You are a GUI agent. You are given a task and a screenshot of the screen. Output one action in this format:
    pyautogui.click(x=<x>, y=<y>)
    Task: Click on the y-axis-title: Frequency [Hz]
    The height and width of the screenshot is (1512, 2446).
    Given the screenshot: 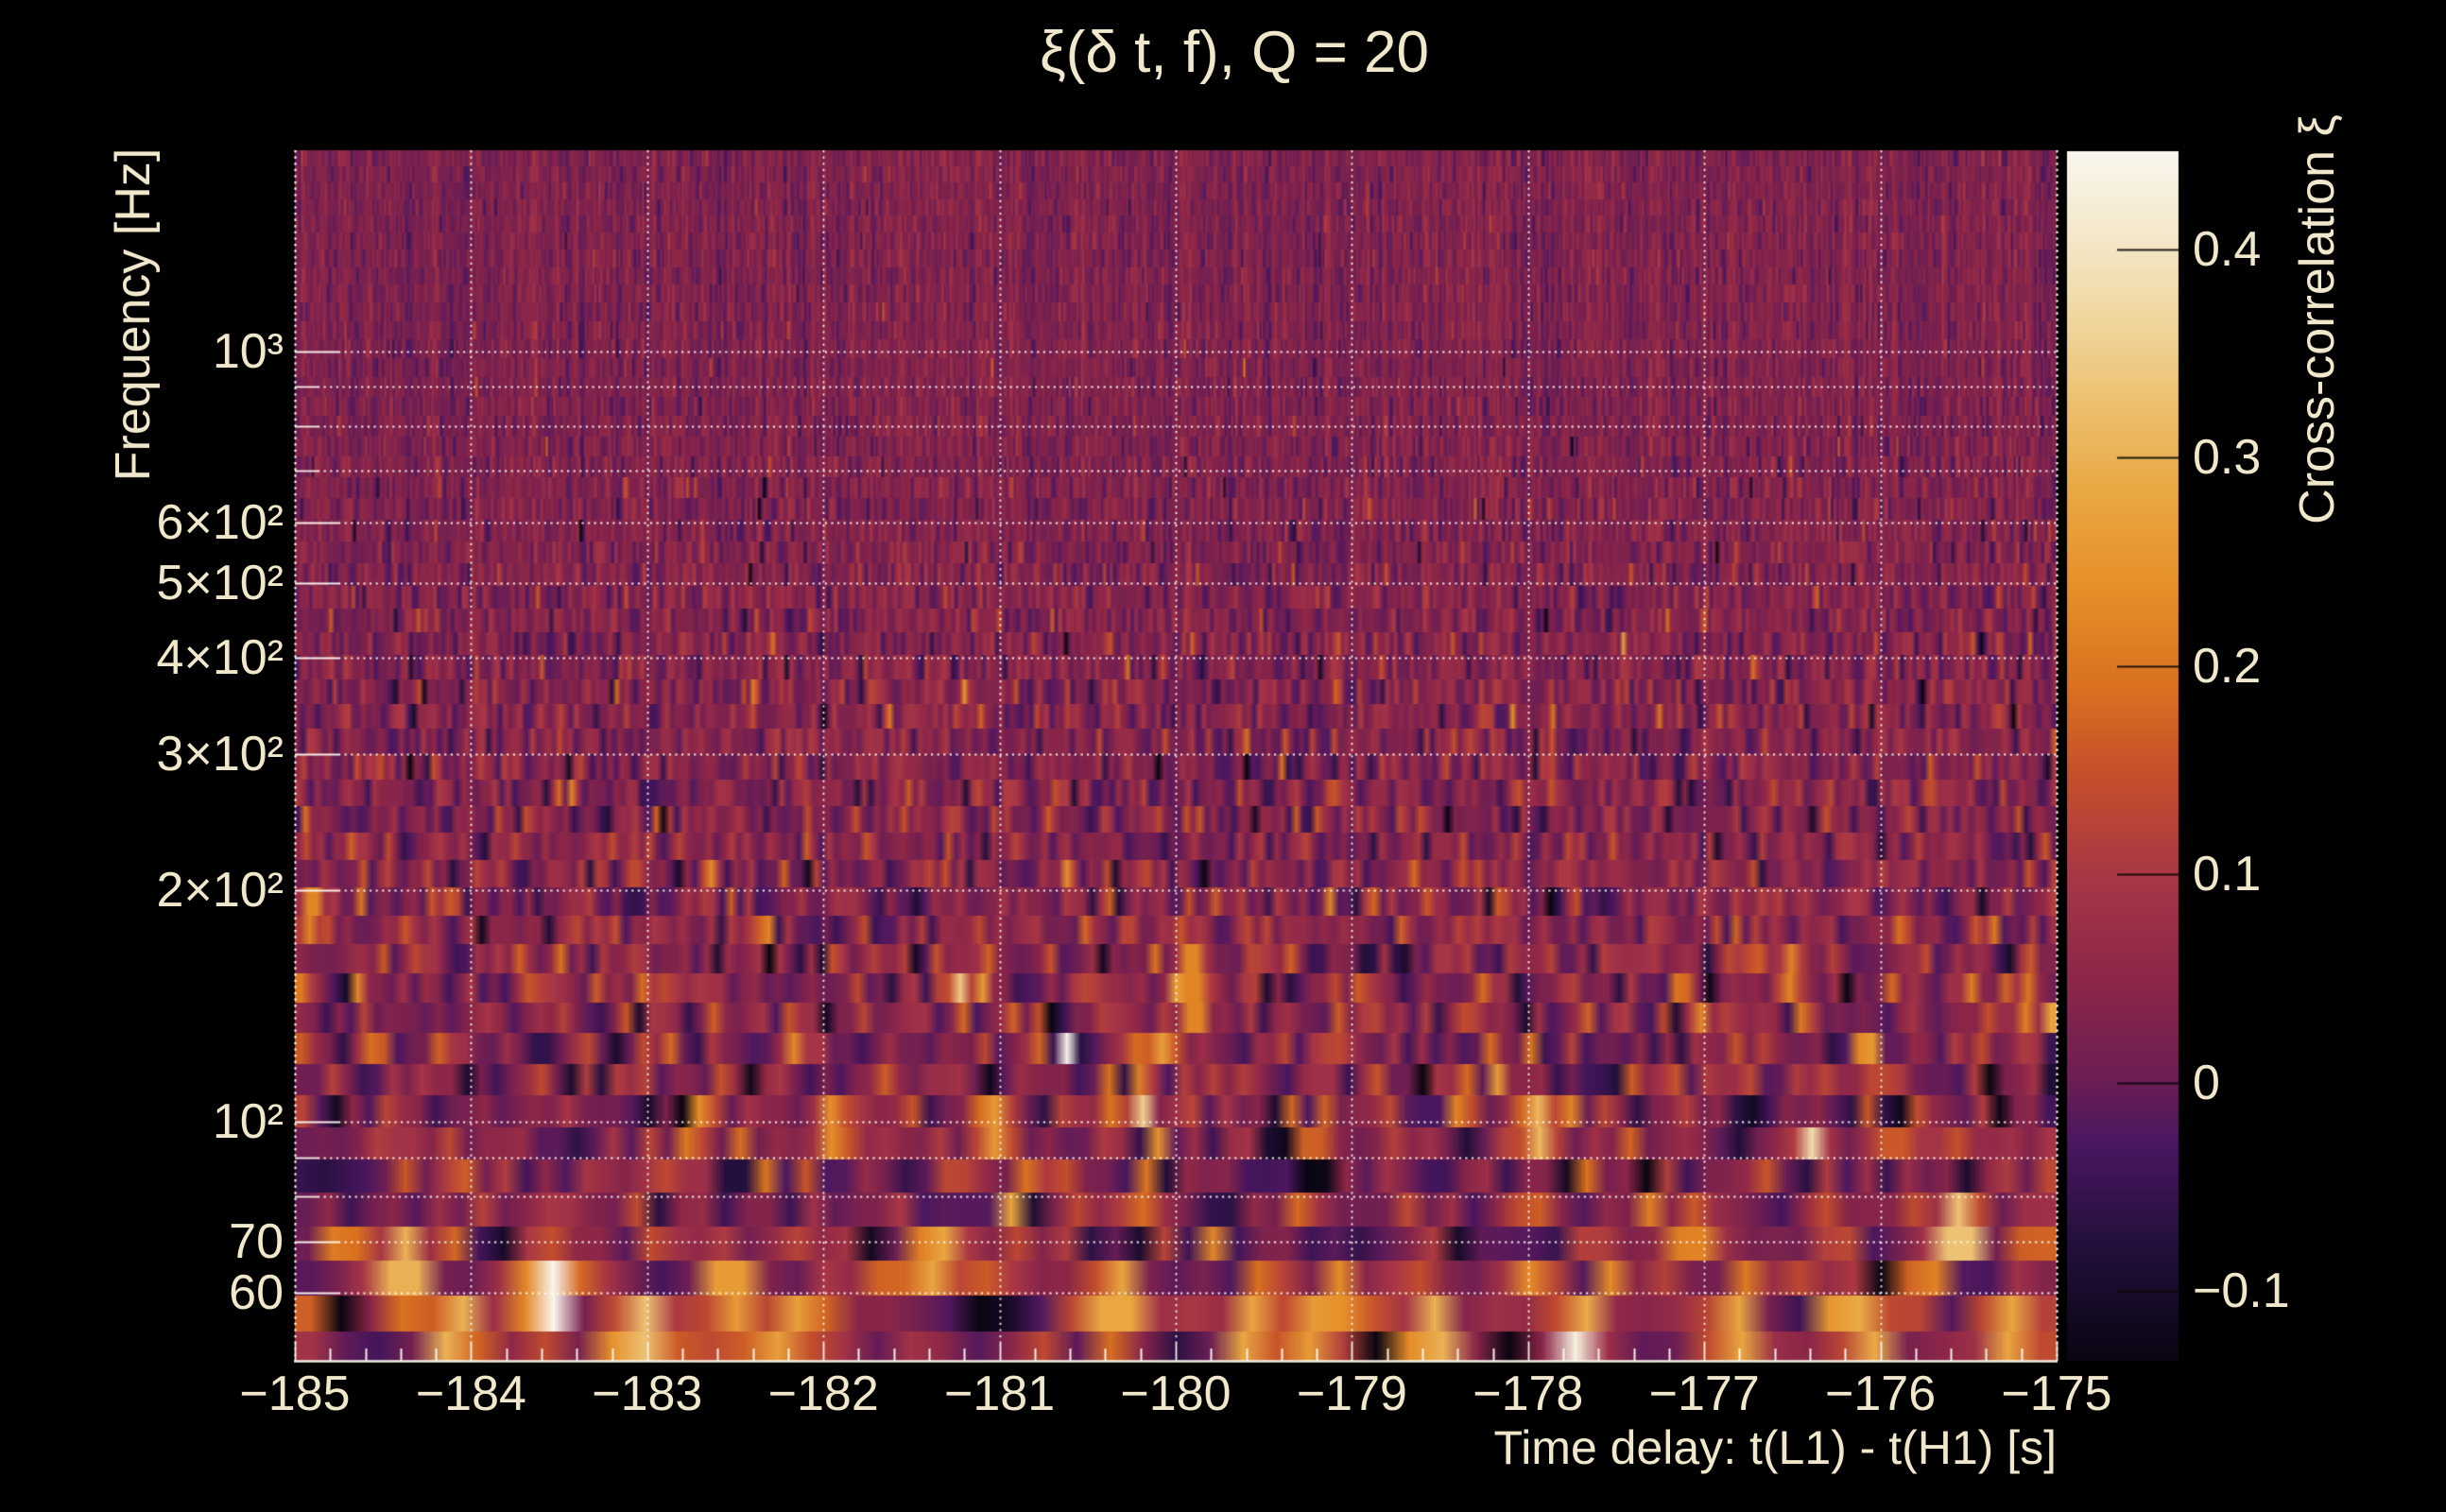 What is the action you would take?
    pyautogui.click(x=133, y=314)
    